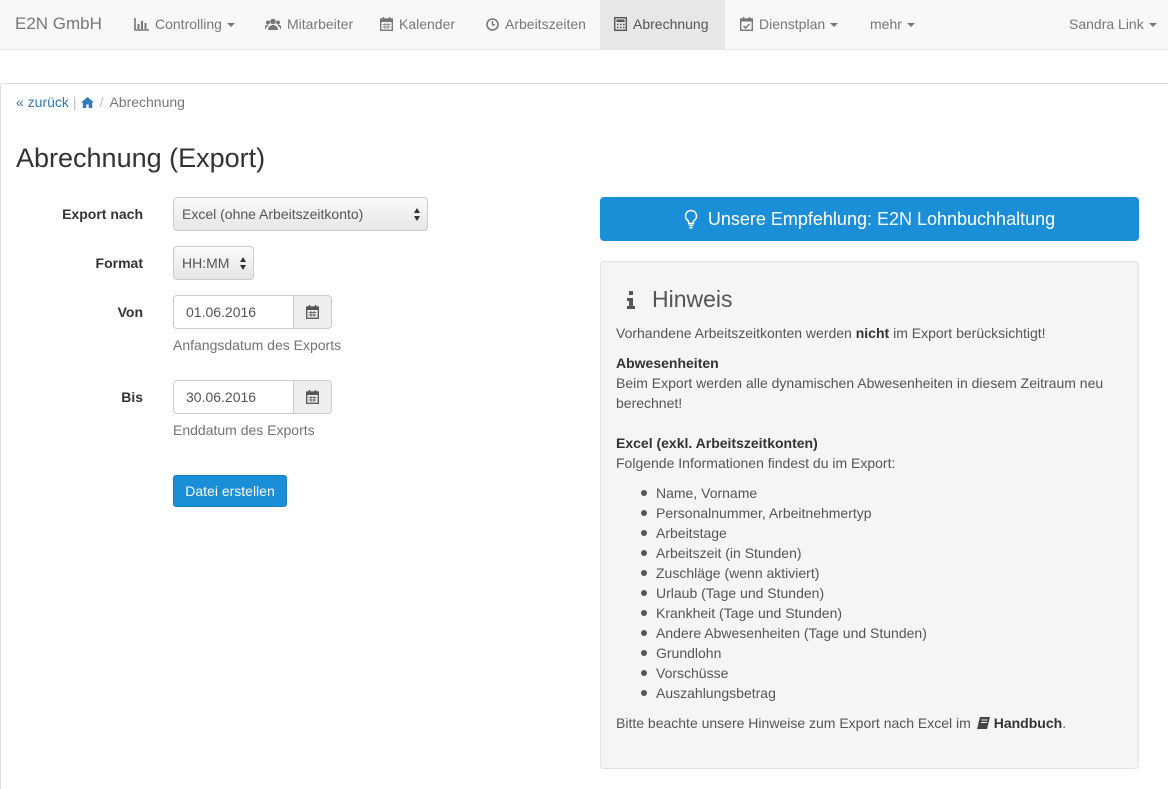 The width and height of the screenshot is (1168, 789). I want to click on recommendation-label: Unsere Empfehlung: E2N Lohnbuchhaltung, so click(881, 219).